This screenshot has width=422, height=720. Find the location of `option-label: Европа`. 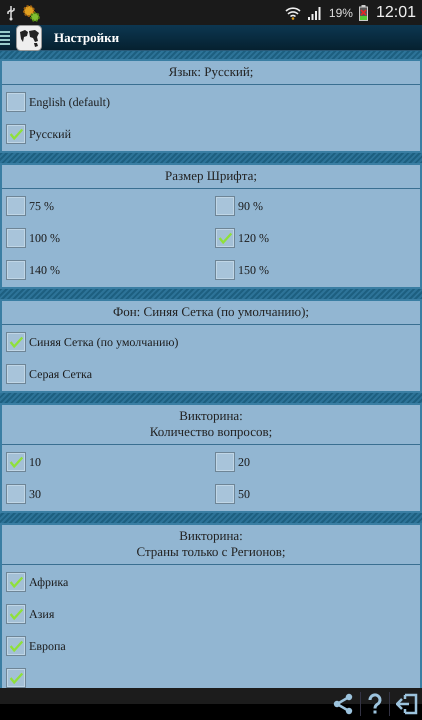

option-label: Европа is located at coordinates (47, 646).